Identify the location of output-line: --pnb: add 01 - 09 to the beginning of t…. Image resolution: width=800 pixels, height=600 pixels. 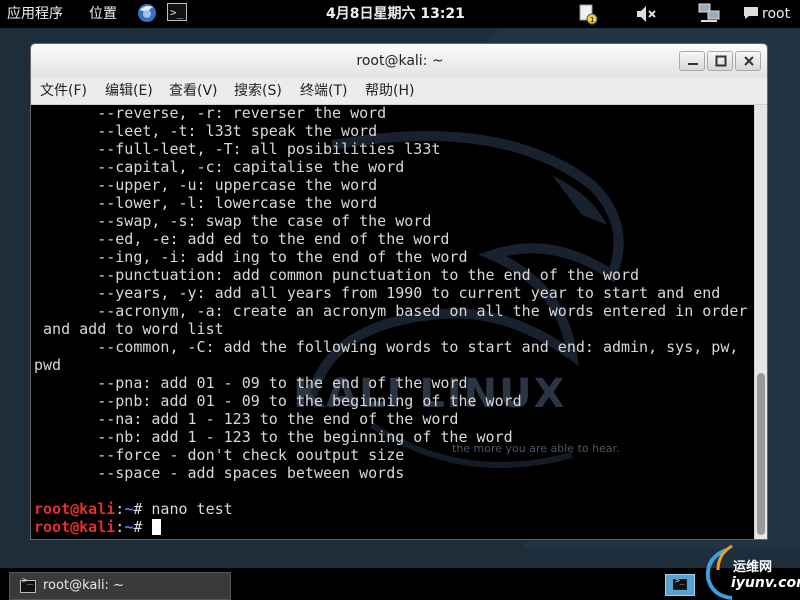
(278, 401).